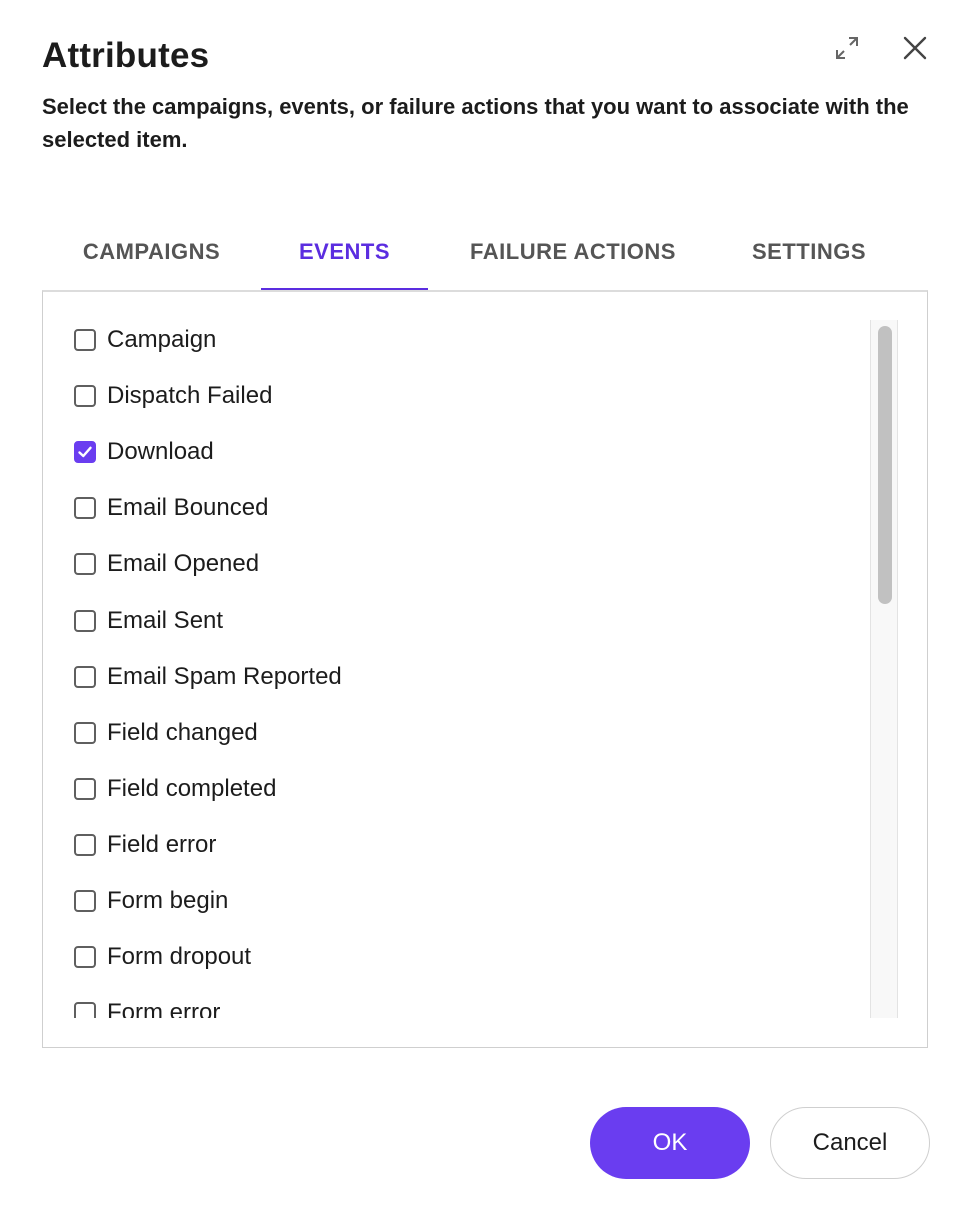 Image resolution: width=974 pixels, height=1206 pixels. I want to click on event-item: Email Opened, so click(166, 564).